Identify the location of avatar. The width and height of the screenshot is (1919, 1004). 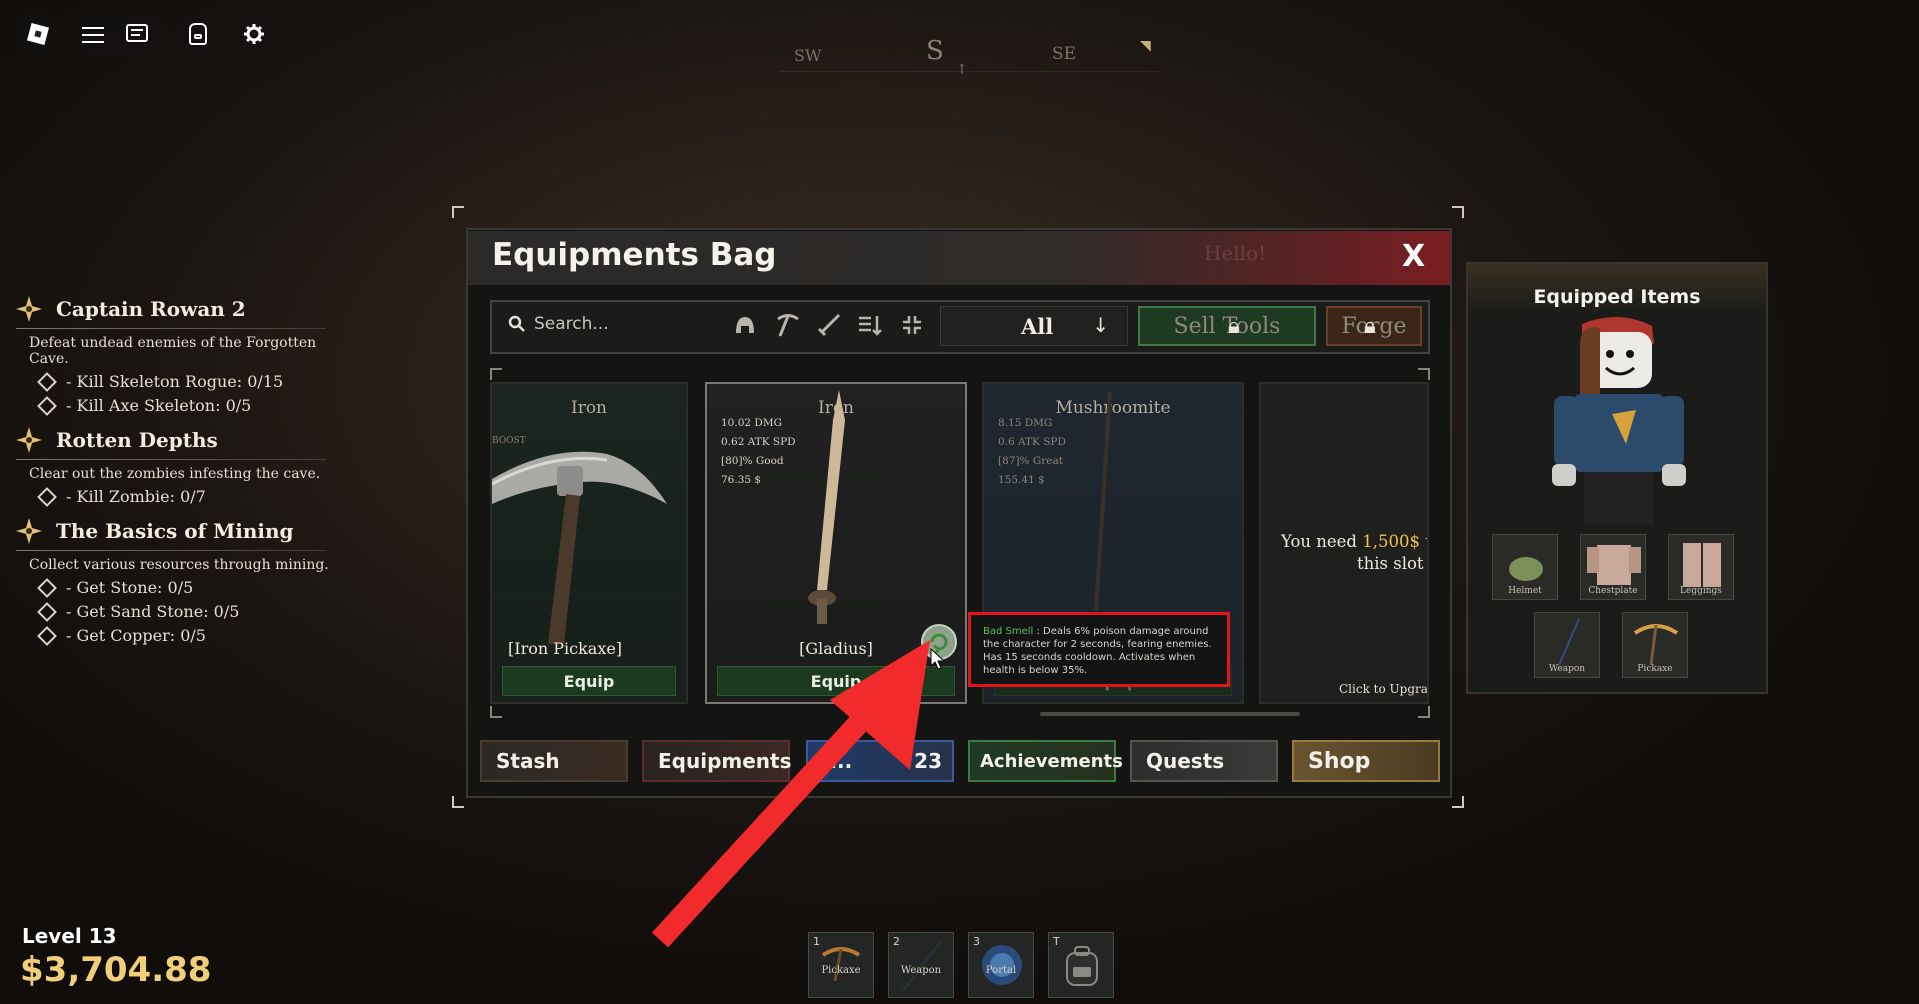
(1619, 420).